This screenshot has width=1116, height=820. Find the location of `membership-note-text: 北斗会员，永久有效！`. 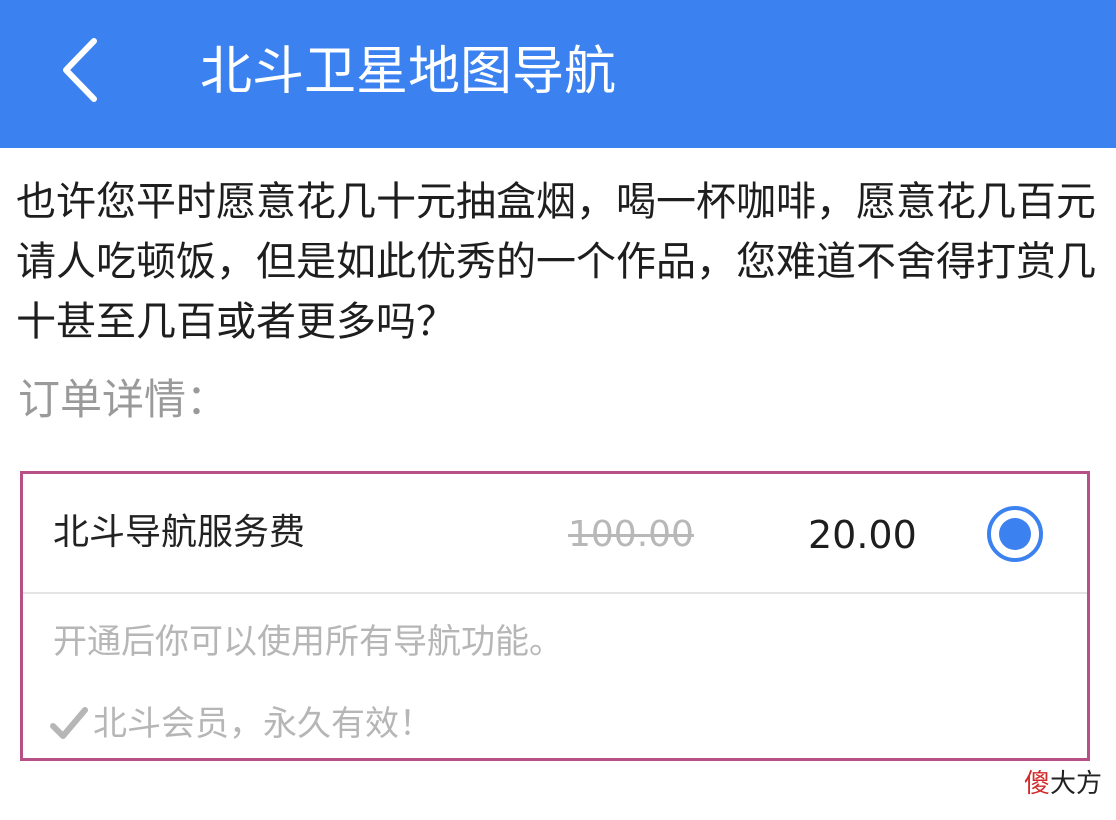

membership-note-text: 北斗会员，永久有效！ is located at coordinates (263, 724).